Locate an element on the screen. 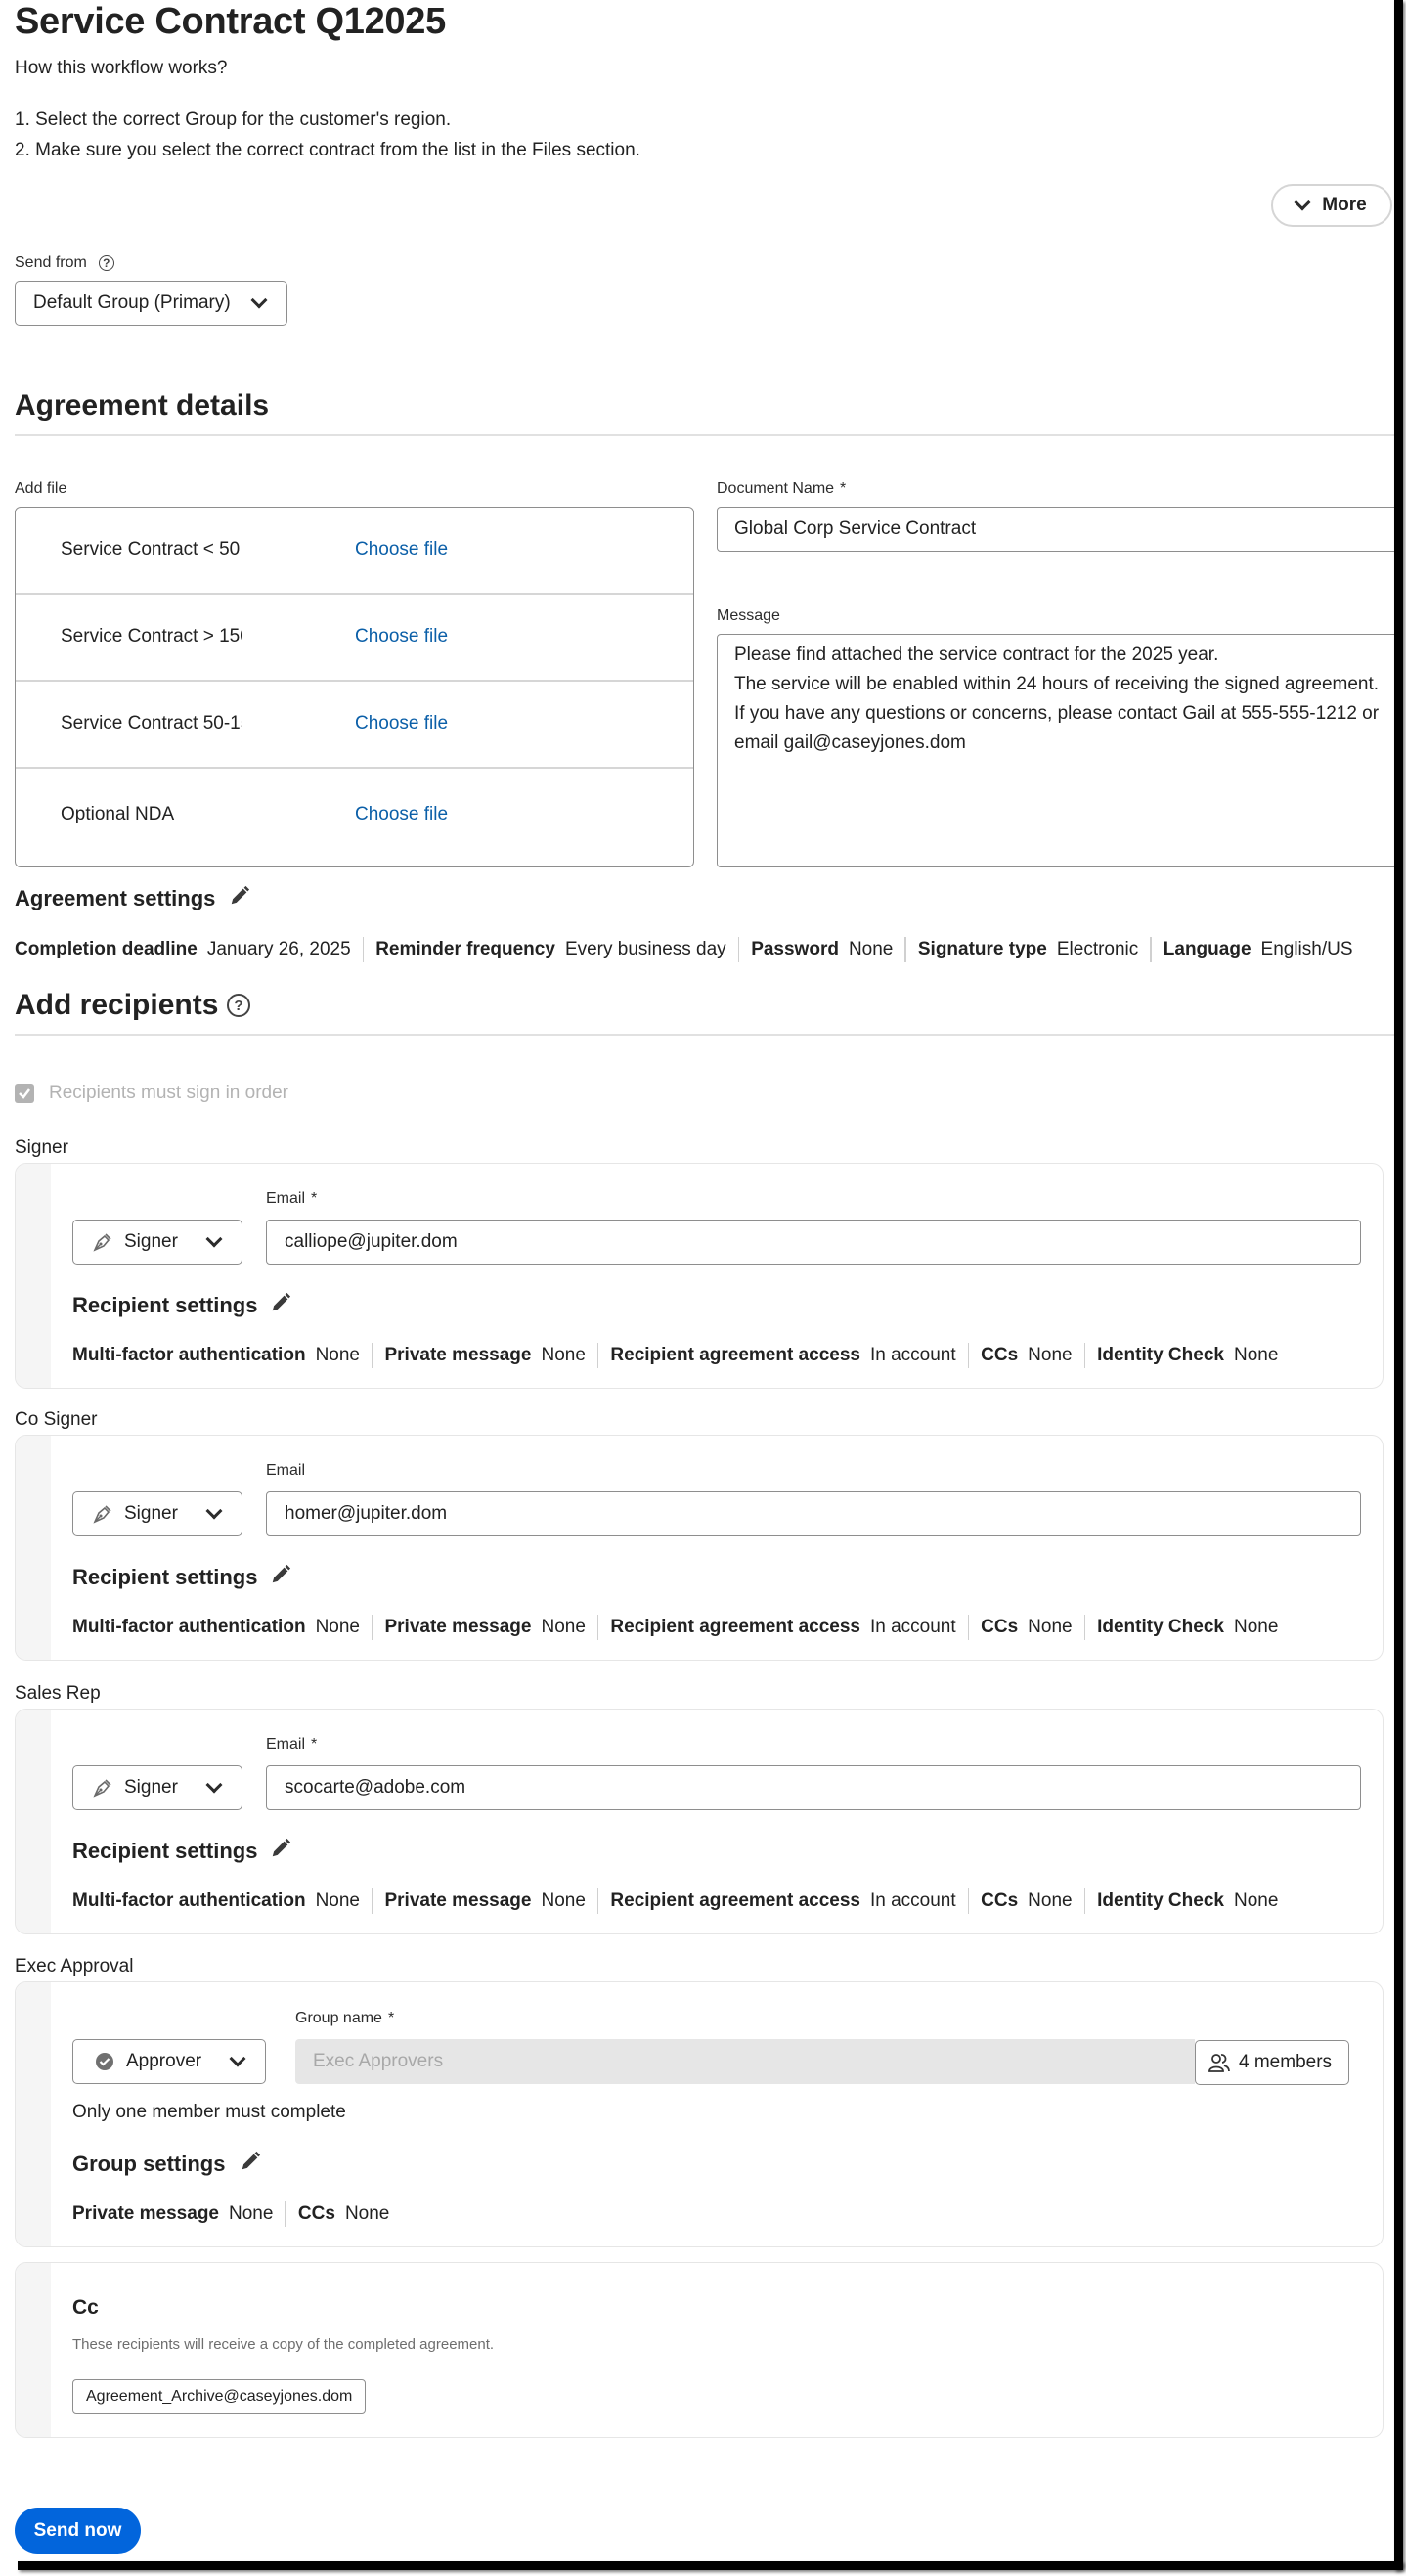 Image resolution: width=1406 pixels, height=2576 pixels. more-button: More is located at coordinates (1332, 206).